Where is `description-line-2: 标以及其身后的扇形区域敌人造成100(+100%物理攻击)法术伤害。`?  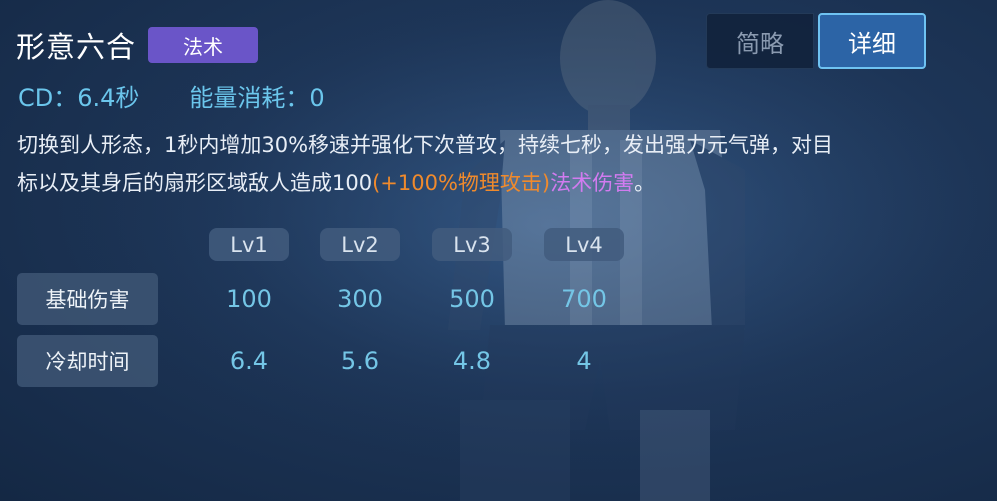
description-line-2: 标以及其身后的扇形区域敌人造成100(+100%物理攻击)法术伤害。 is located at coordinates (502, 183).